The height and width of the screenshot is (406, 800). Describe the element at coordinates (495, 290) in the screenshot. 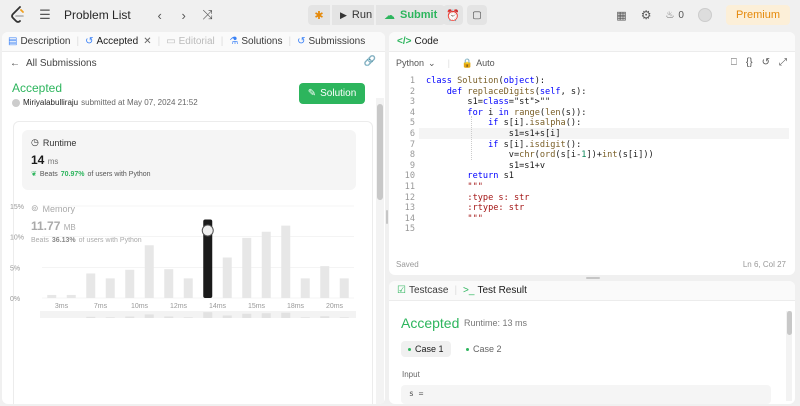

I see `tab-test-result: >_ Test Result` at that location.